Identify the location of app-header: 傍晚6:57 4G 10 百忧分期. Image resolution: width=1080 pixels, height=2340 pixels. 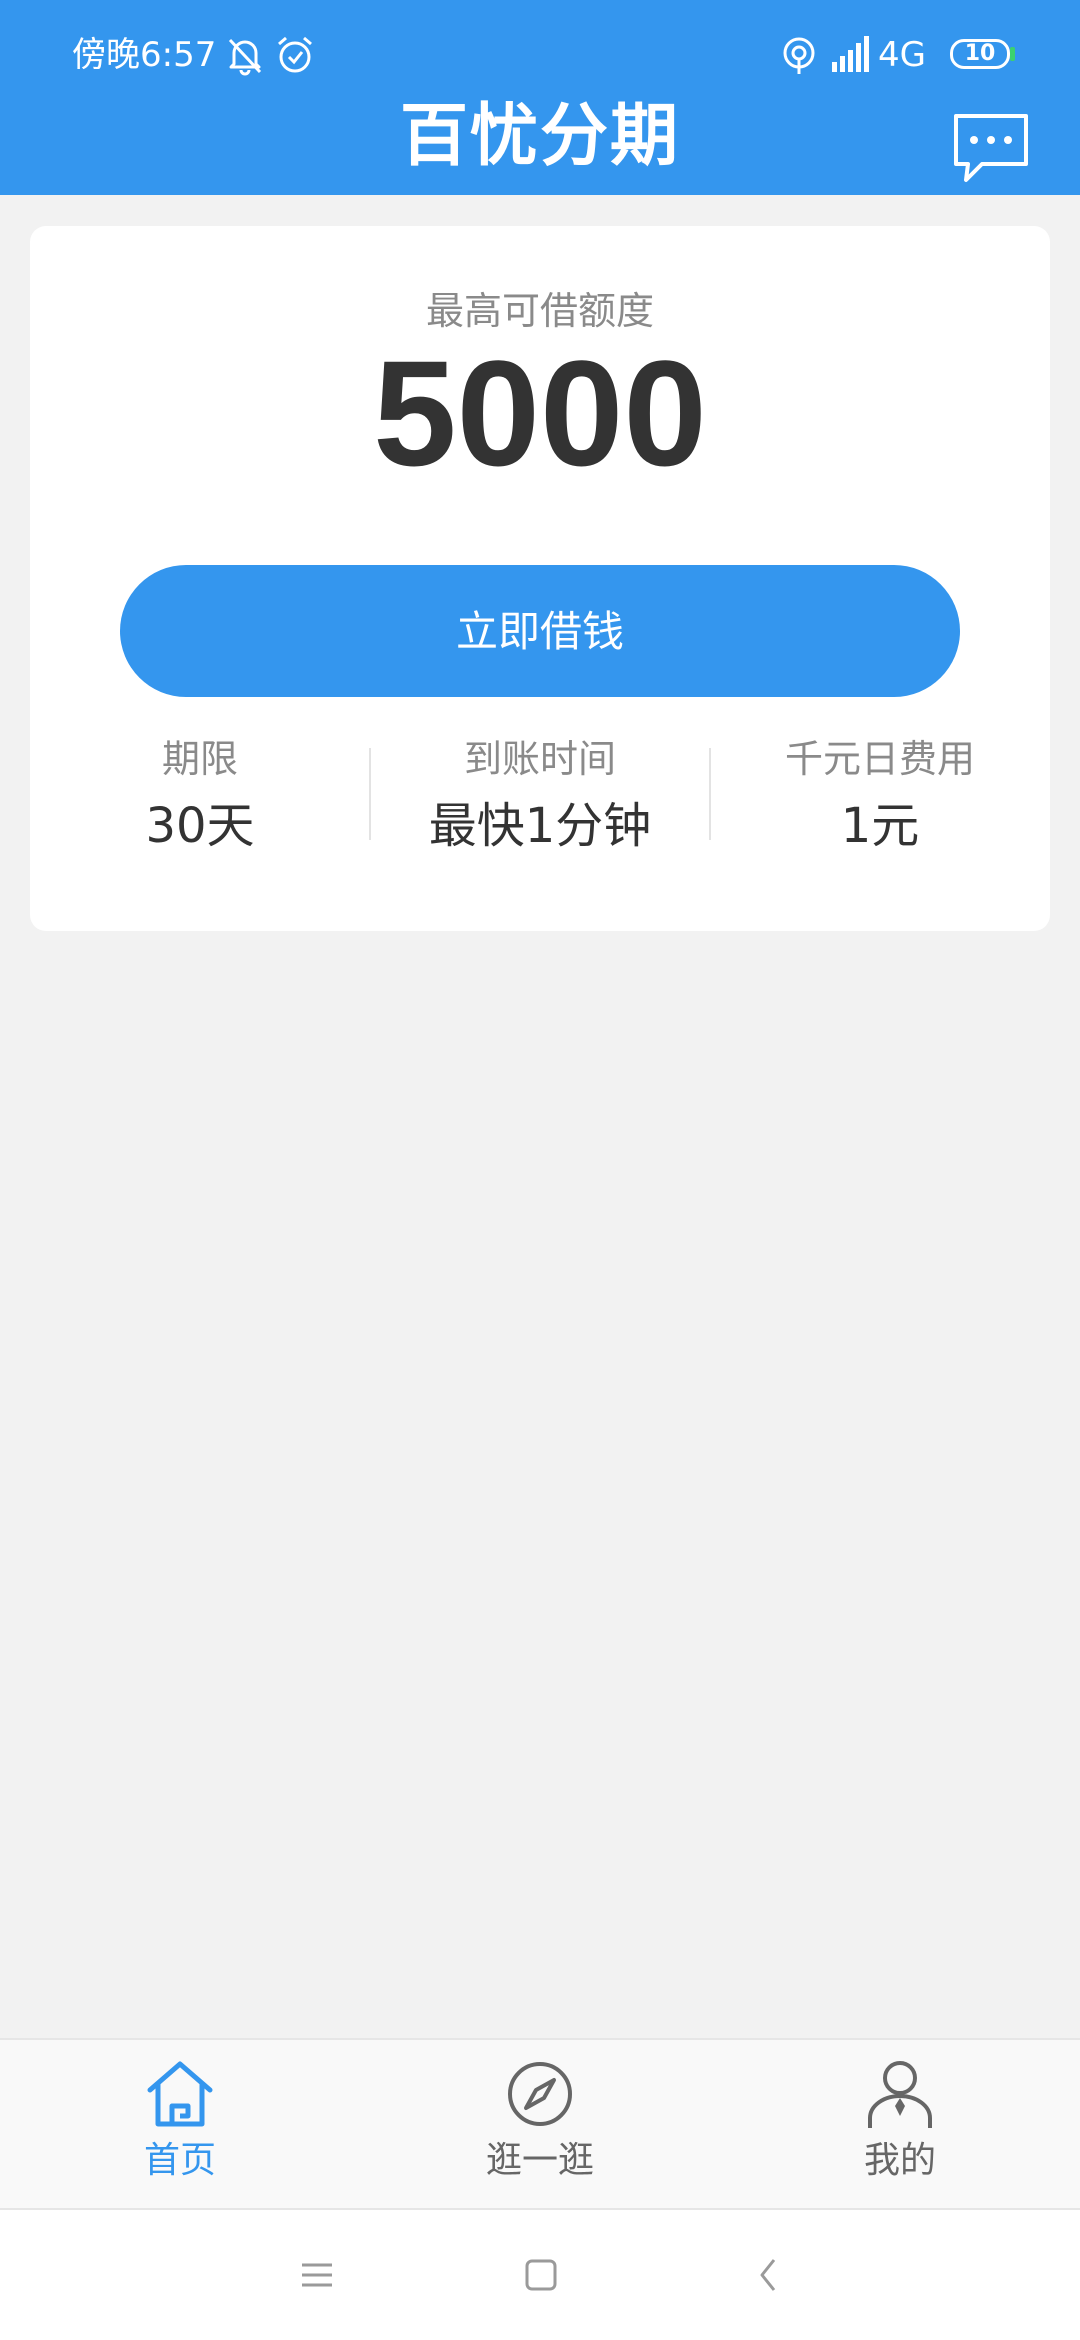
(540, 97).